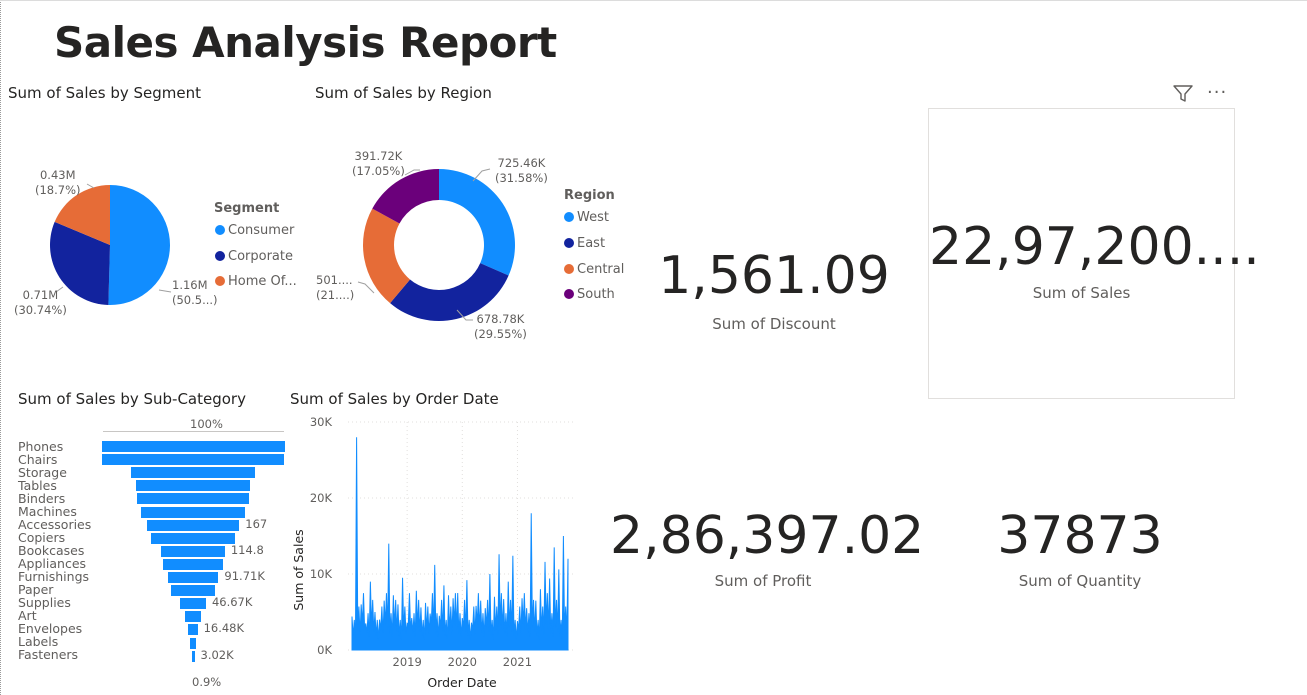  I want to click on funnel-value-label: 91.71K, so click(244, 576).